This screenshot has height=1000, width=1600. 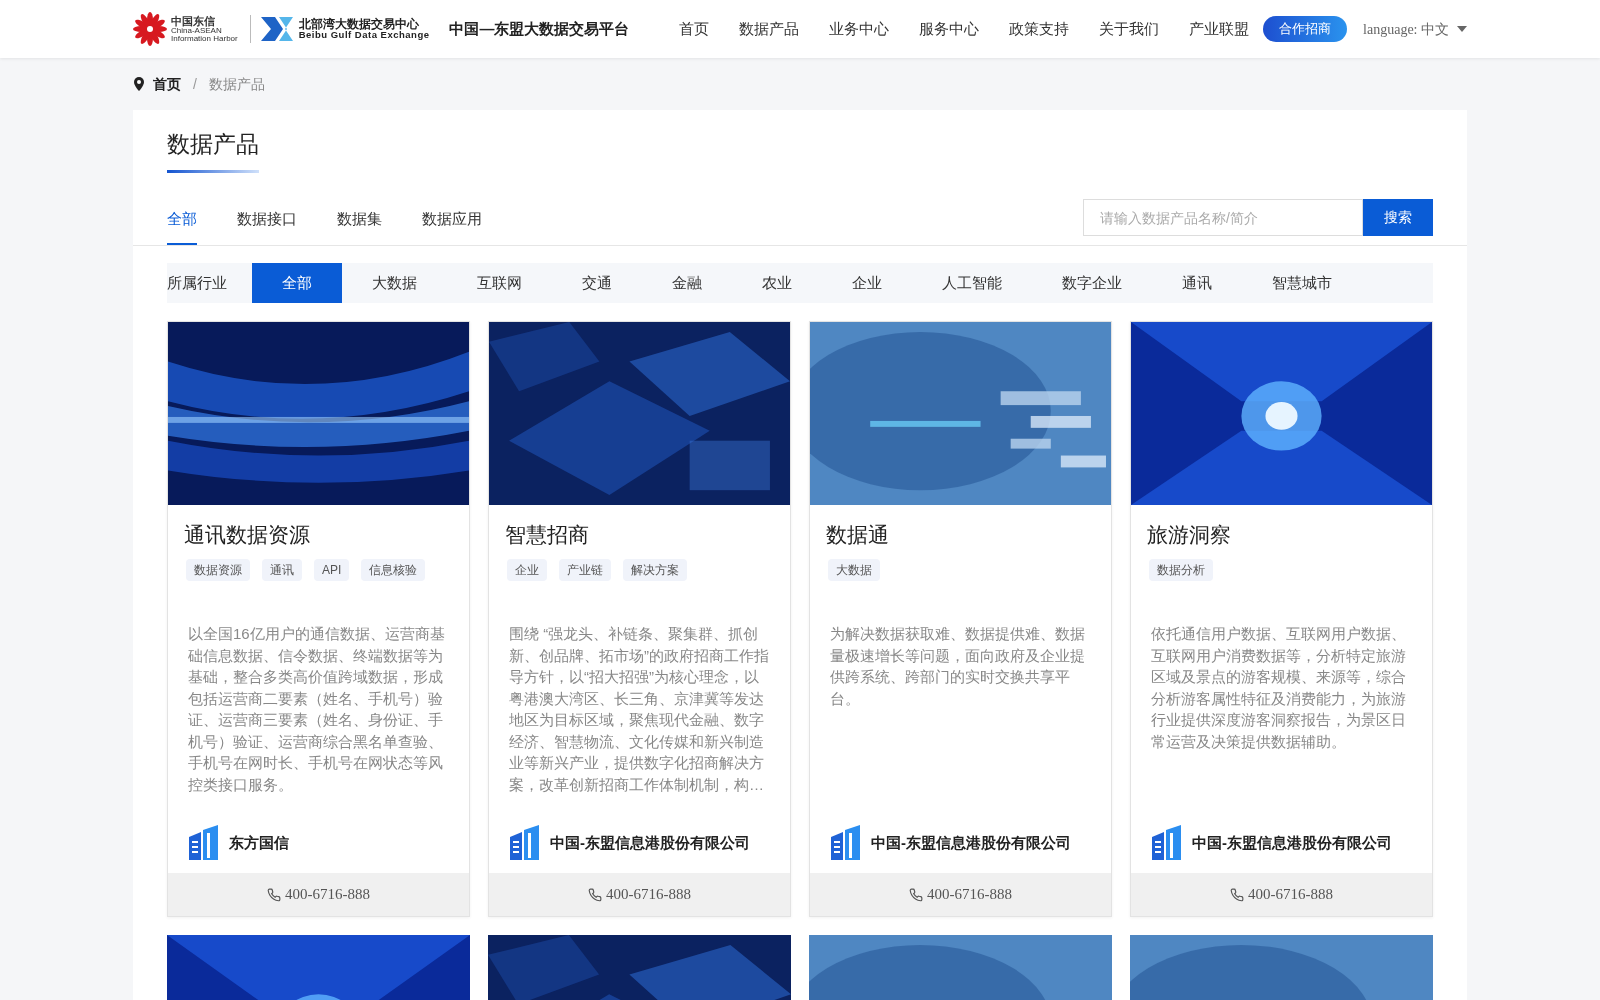 What do you see at coordinates (1197, 283) in the screenshot?
I see `industry-filter: 通讯` at bounding box center [1197, 283].